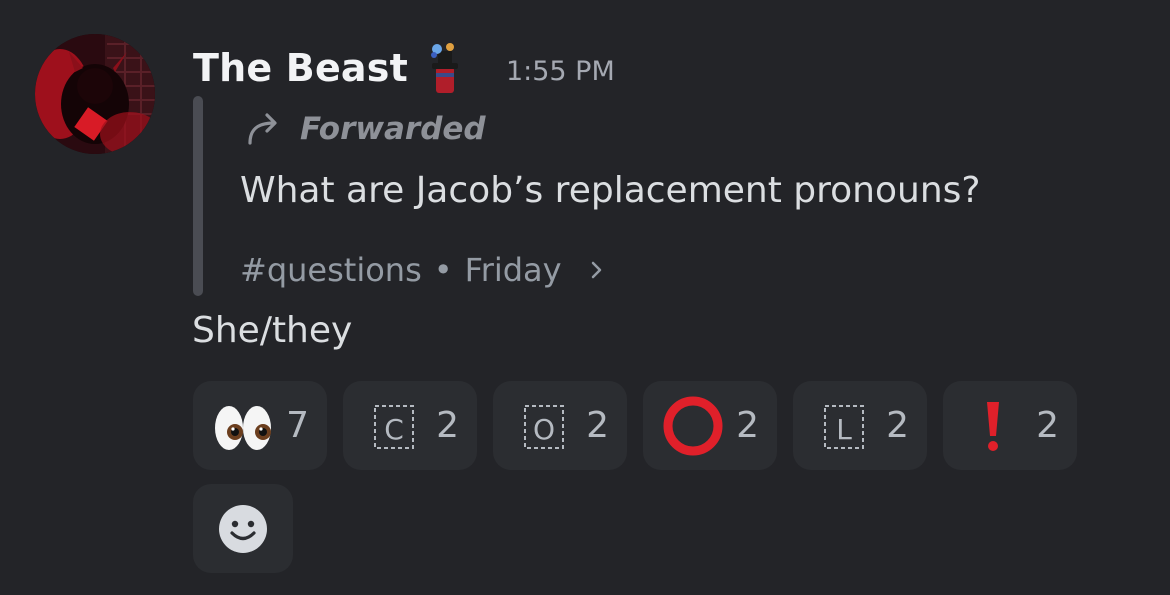 This screenshot has height=595, width=1170. What do you see at coordinates (198, 196) in the screenshot?
I see `forward-quote-bar` at bounding box center [198, 196].